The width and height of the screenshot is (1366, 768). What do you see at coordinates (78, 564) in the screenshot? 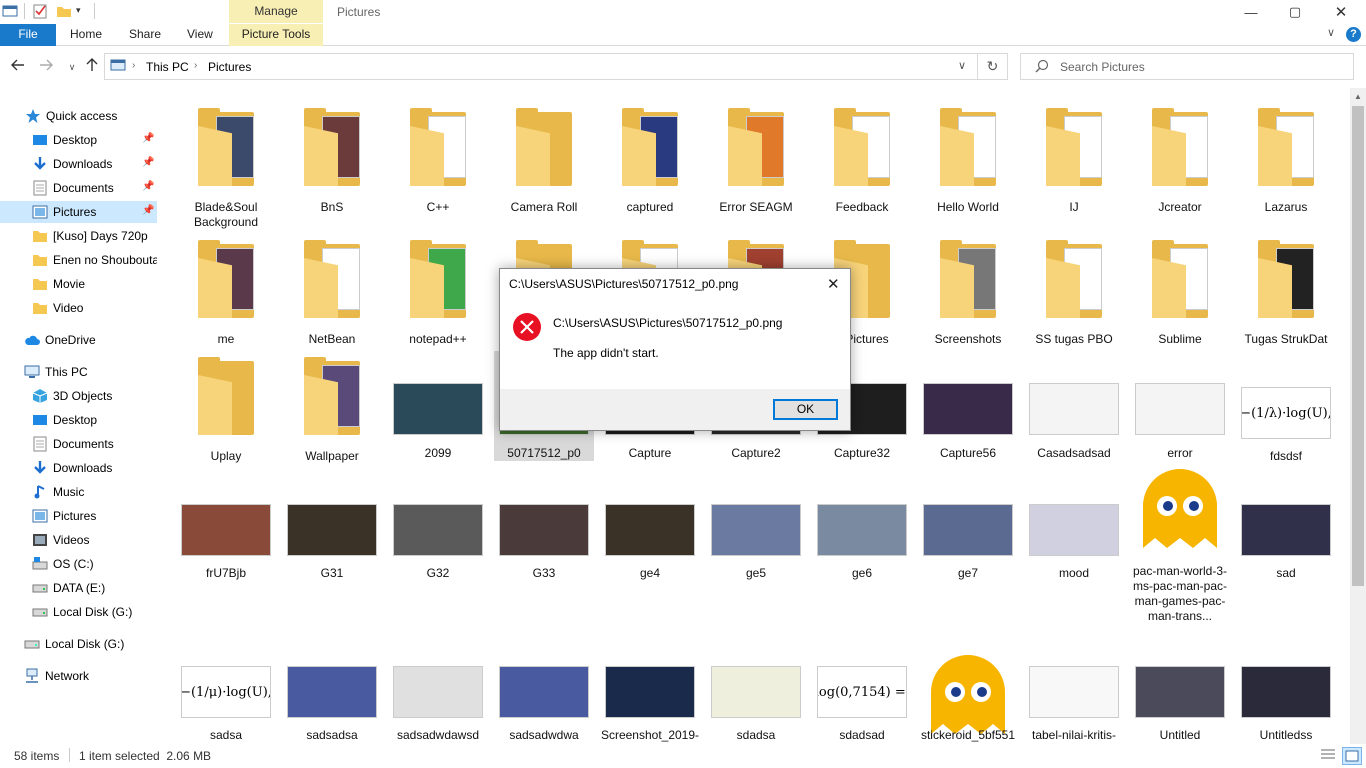
I see `nav-pc-item: OS (C:)` at bounding box center [78, 564].